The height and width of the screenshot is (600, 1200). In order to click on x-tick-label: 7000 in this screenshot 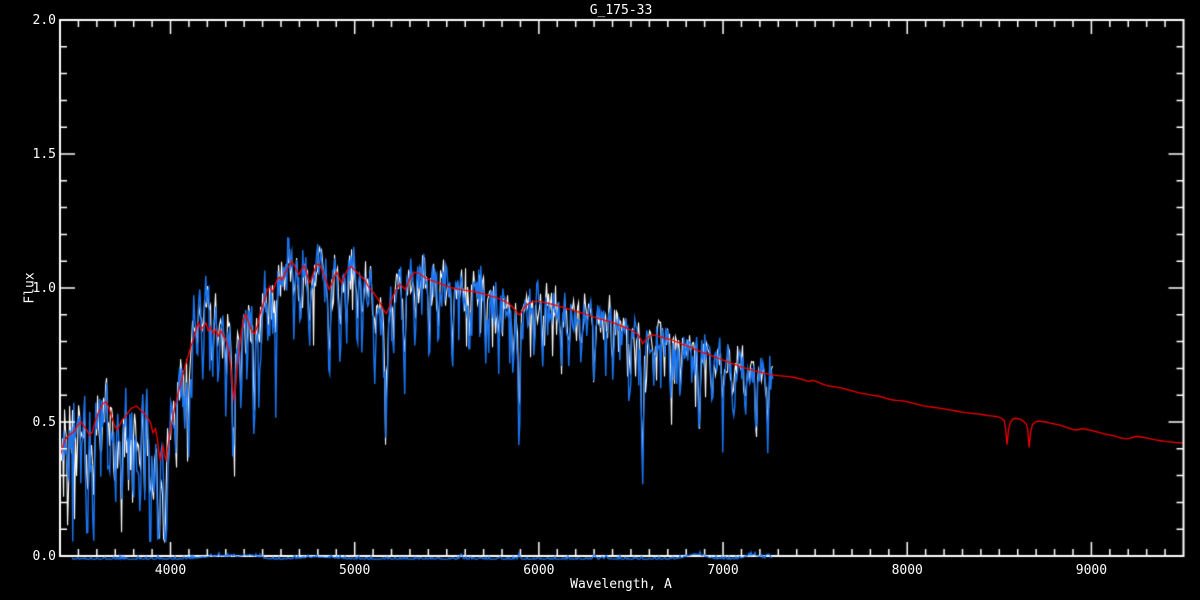, I will do `click(723, 570)`.